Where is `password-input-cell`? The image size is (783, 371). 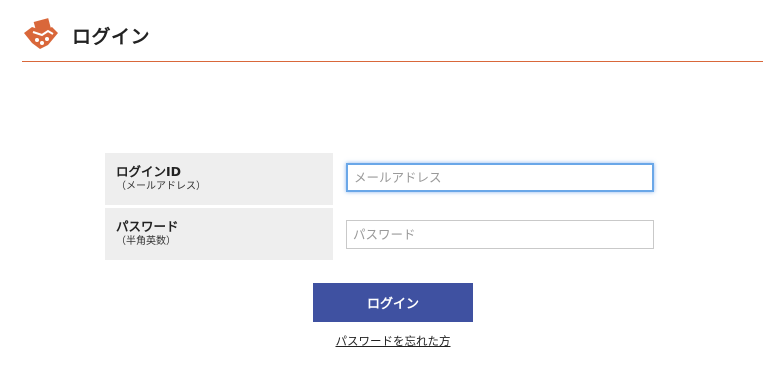
password-input-cell is located at coordinates (500, 234).